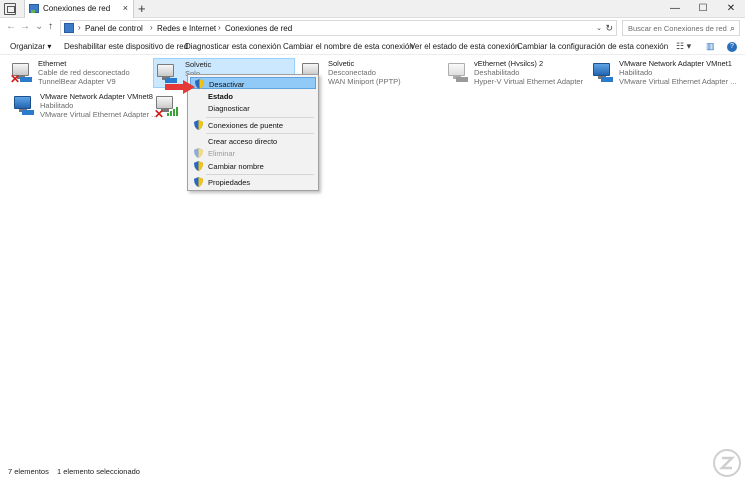 The image size is (745, 479). I want to click on up-button: ↑, so click(50, 26).